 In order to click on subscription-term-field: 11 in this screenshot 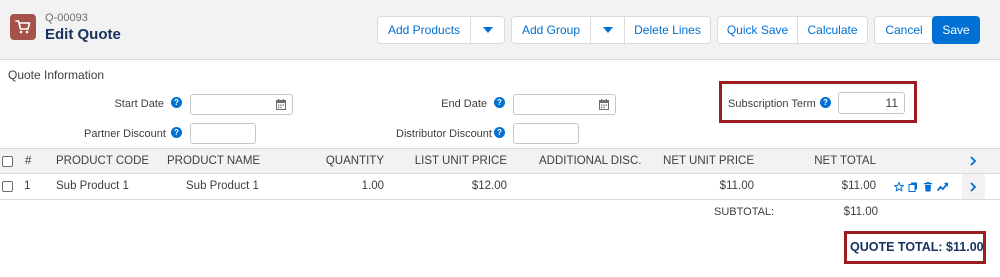, I will do `click(871, 103)`.